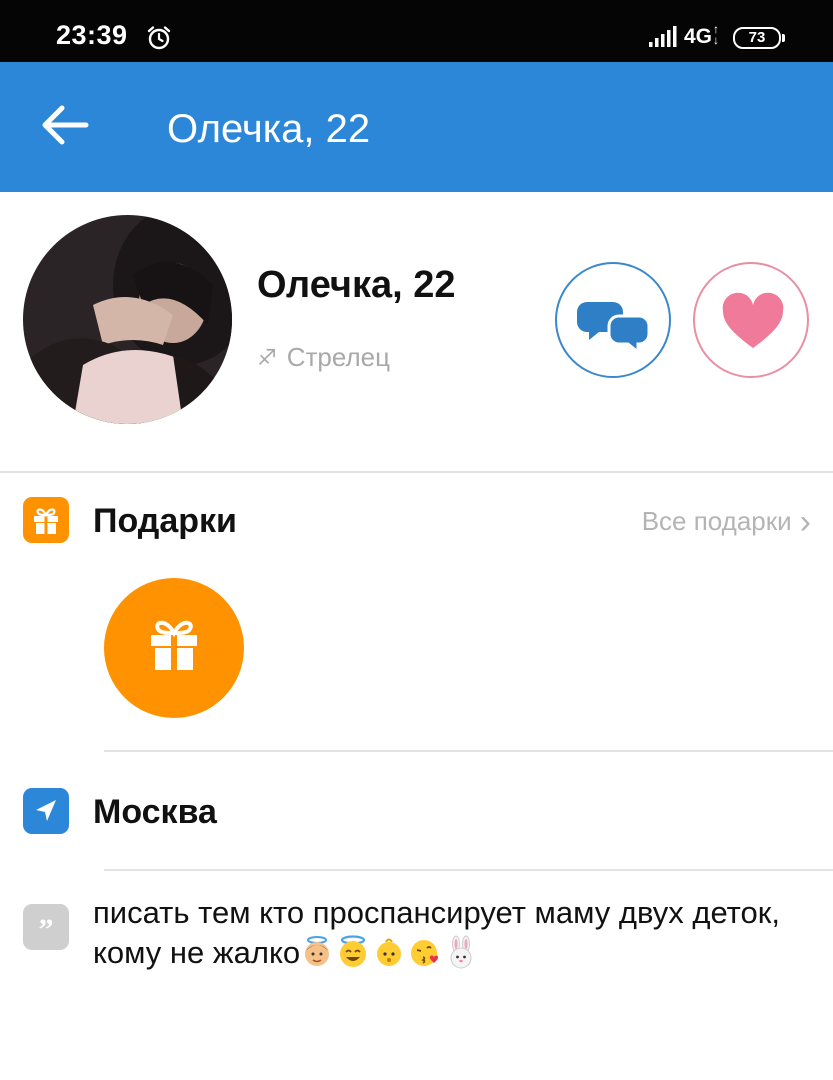 This screenshot has height=1080, width=833. I want to click on like-button, so click(751, 320).